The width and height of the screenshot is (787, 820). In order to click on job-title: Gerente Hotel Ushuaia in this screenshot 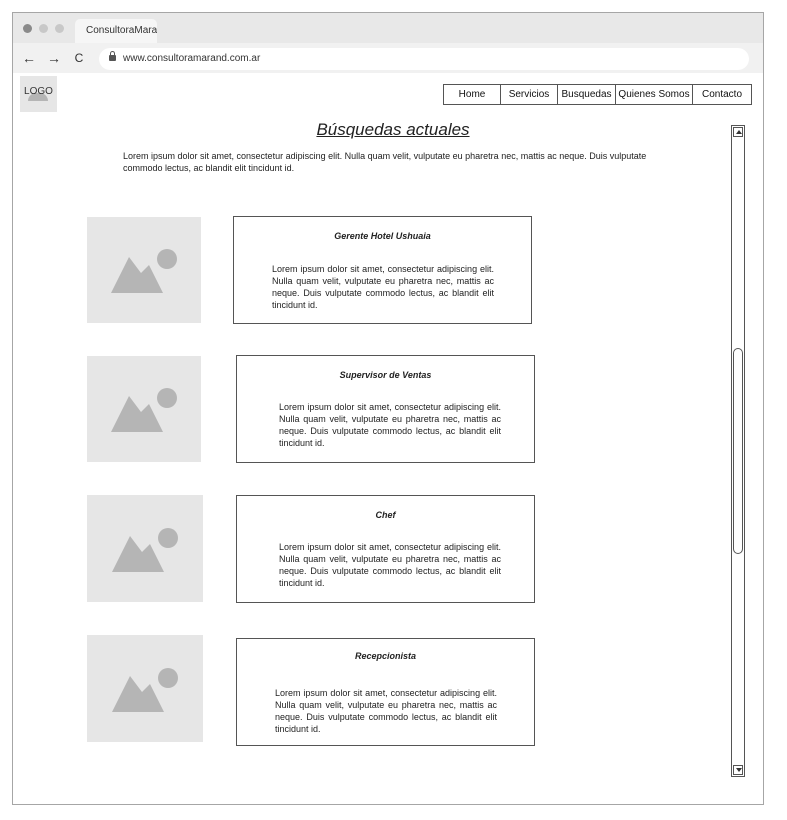, I will do `click(382, 236)`.